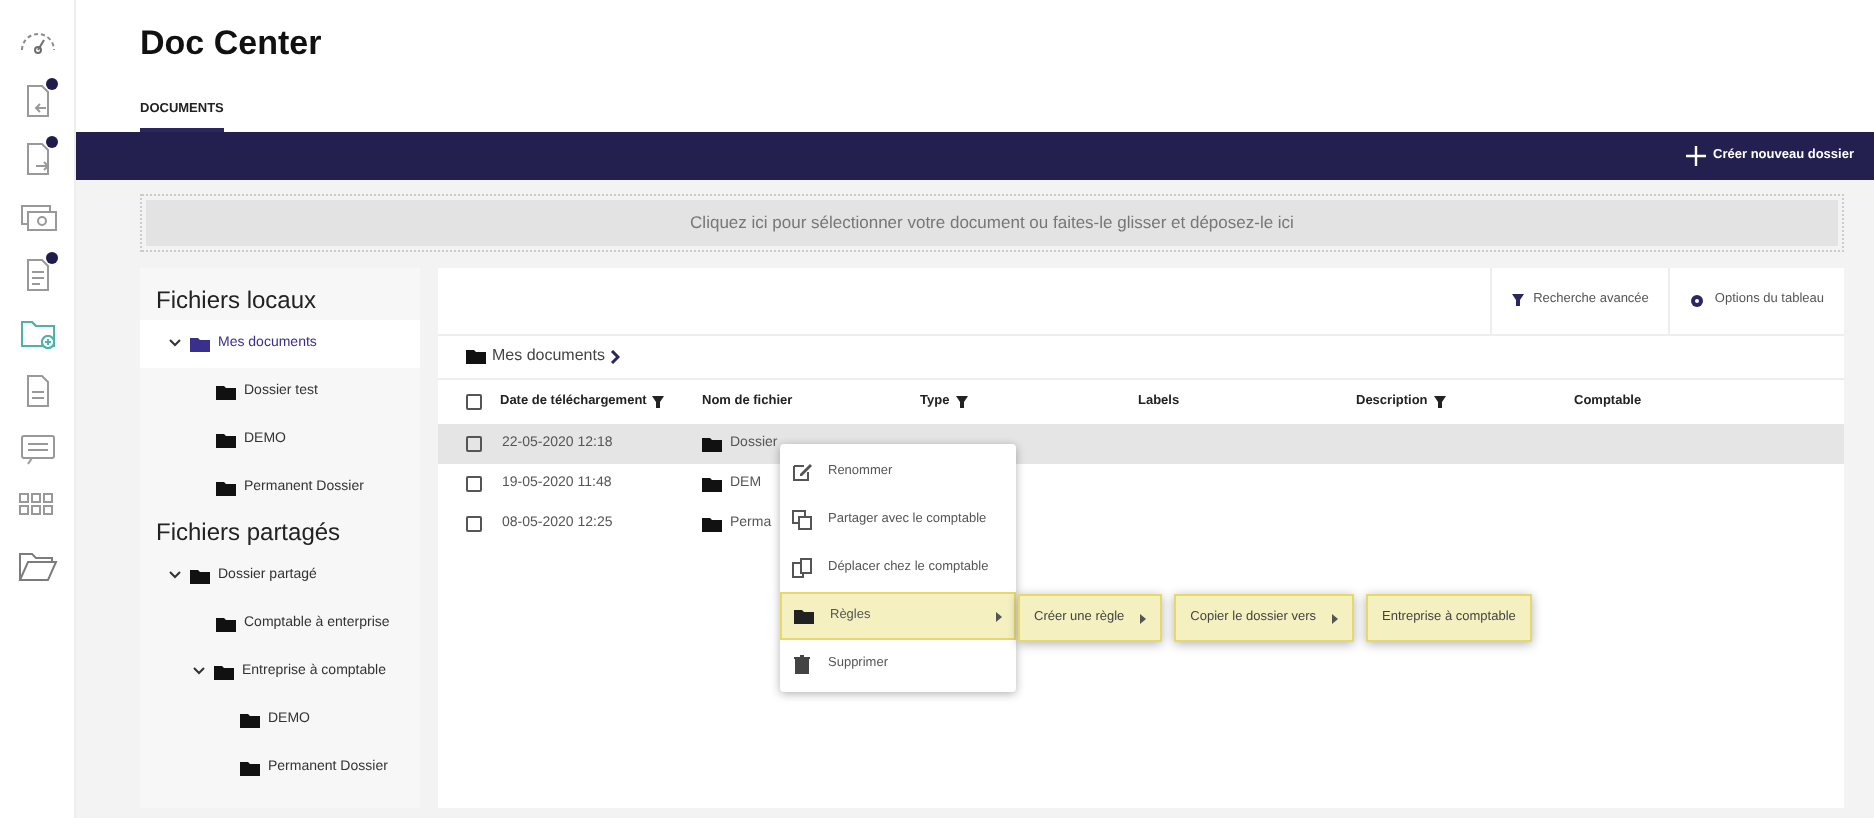  Describe the element at coordinates (236, 300) in the screenshot. I see `section-title: Fichiers locaux` at that location.